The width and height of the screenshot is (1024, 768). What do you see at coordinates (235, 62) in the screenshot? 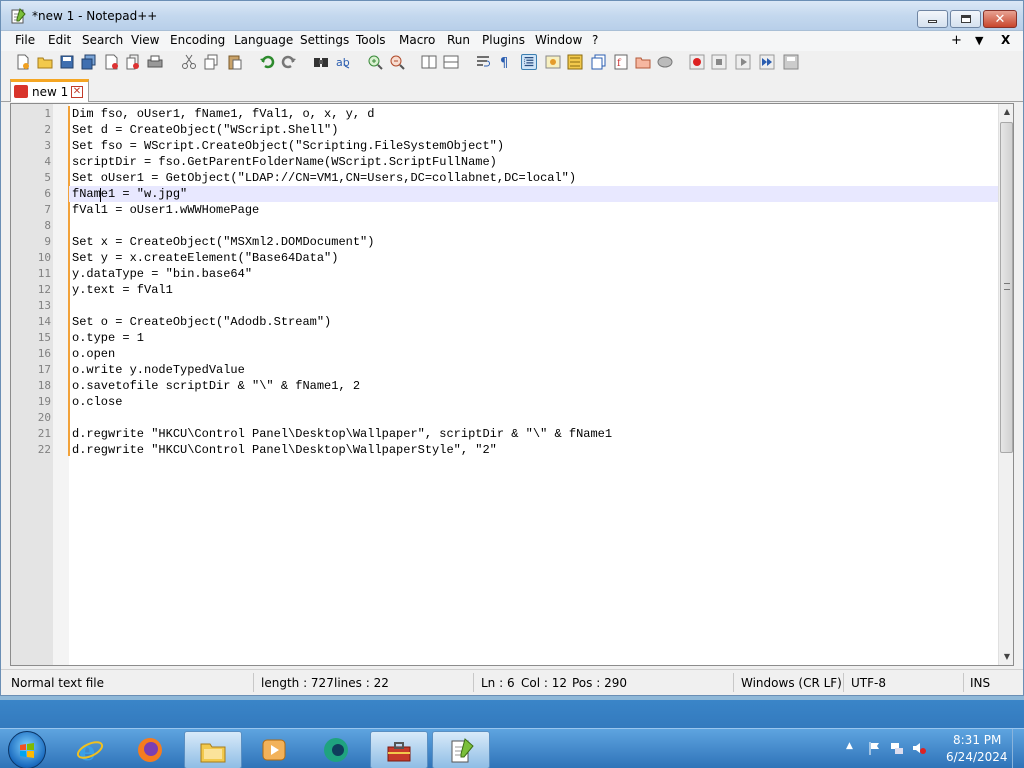
I see `paste-icon` at bounding box center [235, 62].